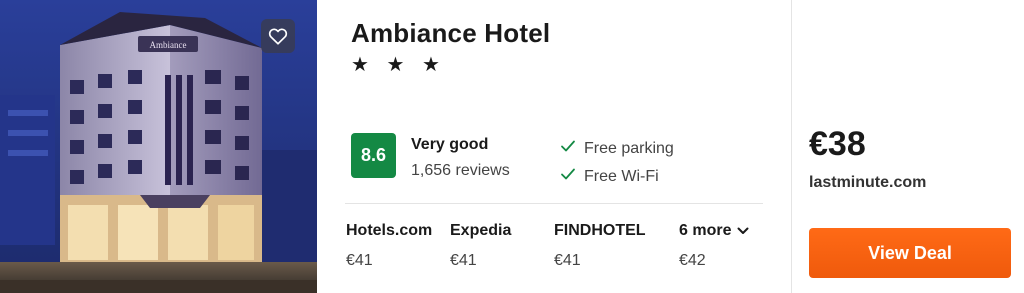 This screenshot has height=293, width=1024. Describe the element at coordinates (692, 260) in the screenshot. I see `more-deals-price: €42` at that location.